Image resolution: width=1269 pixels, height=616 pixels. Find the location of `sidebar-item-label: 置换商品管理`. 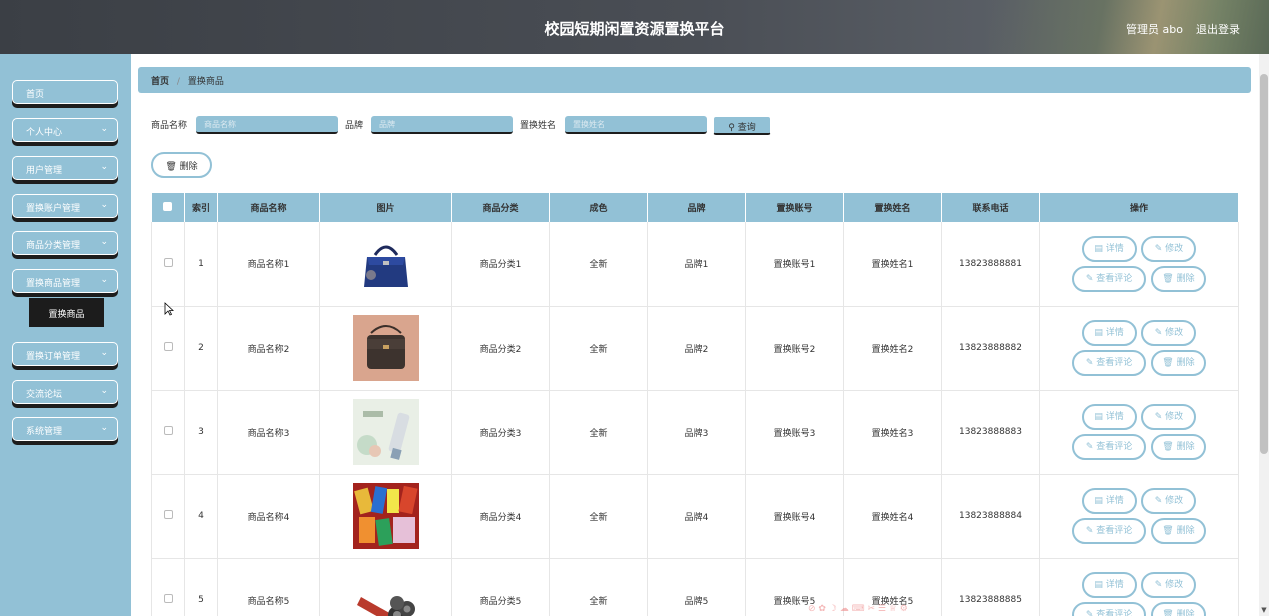

sidebar-item-label: 置换商品管理 is located at coordinates (53, 284).